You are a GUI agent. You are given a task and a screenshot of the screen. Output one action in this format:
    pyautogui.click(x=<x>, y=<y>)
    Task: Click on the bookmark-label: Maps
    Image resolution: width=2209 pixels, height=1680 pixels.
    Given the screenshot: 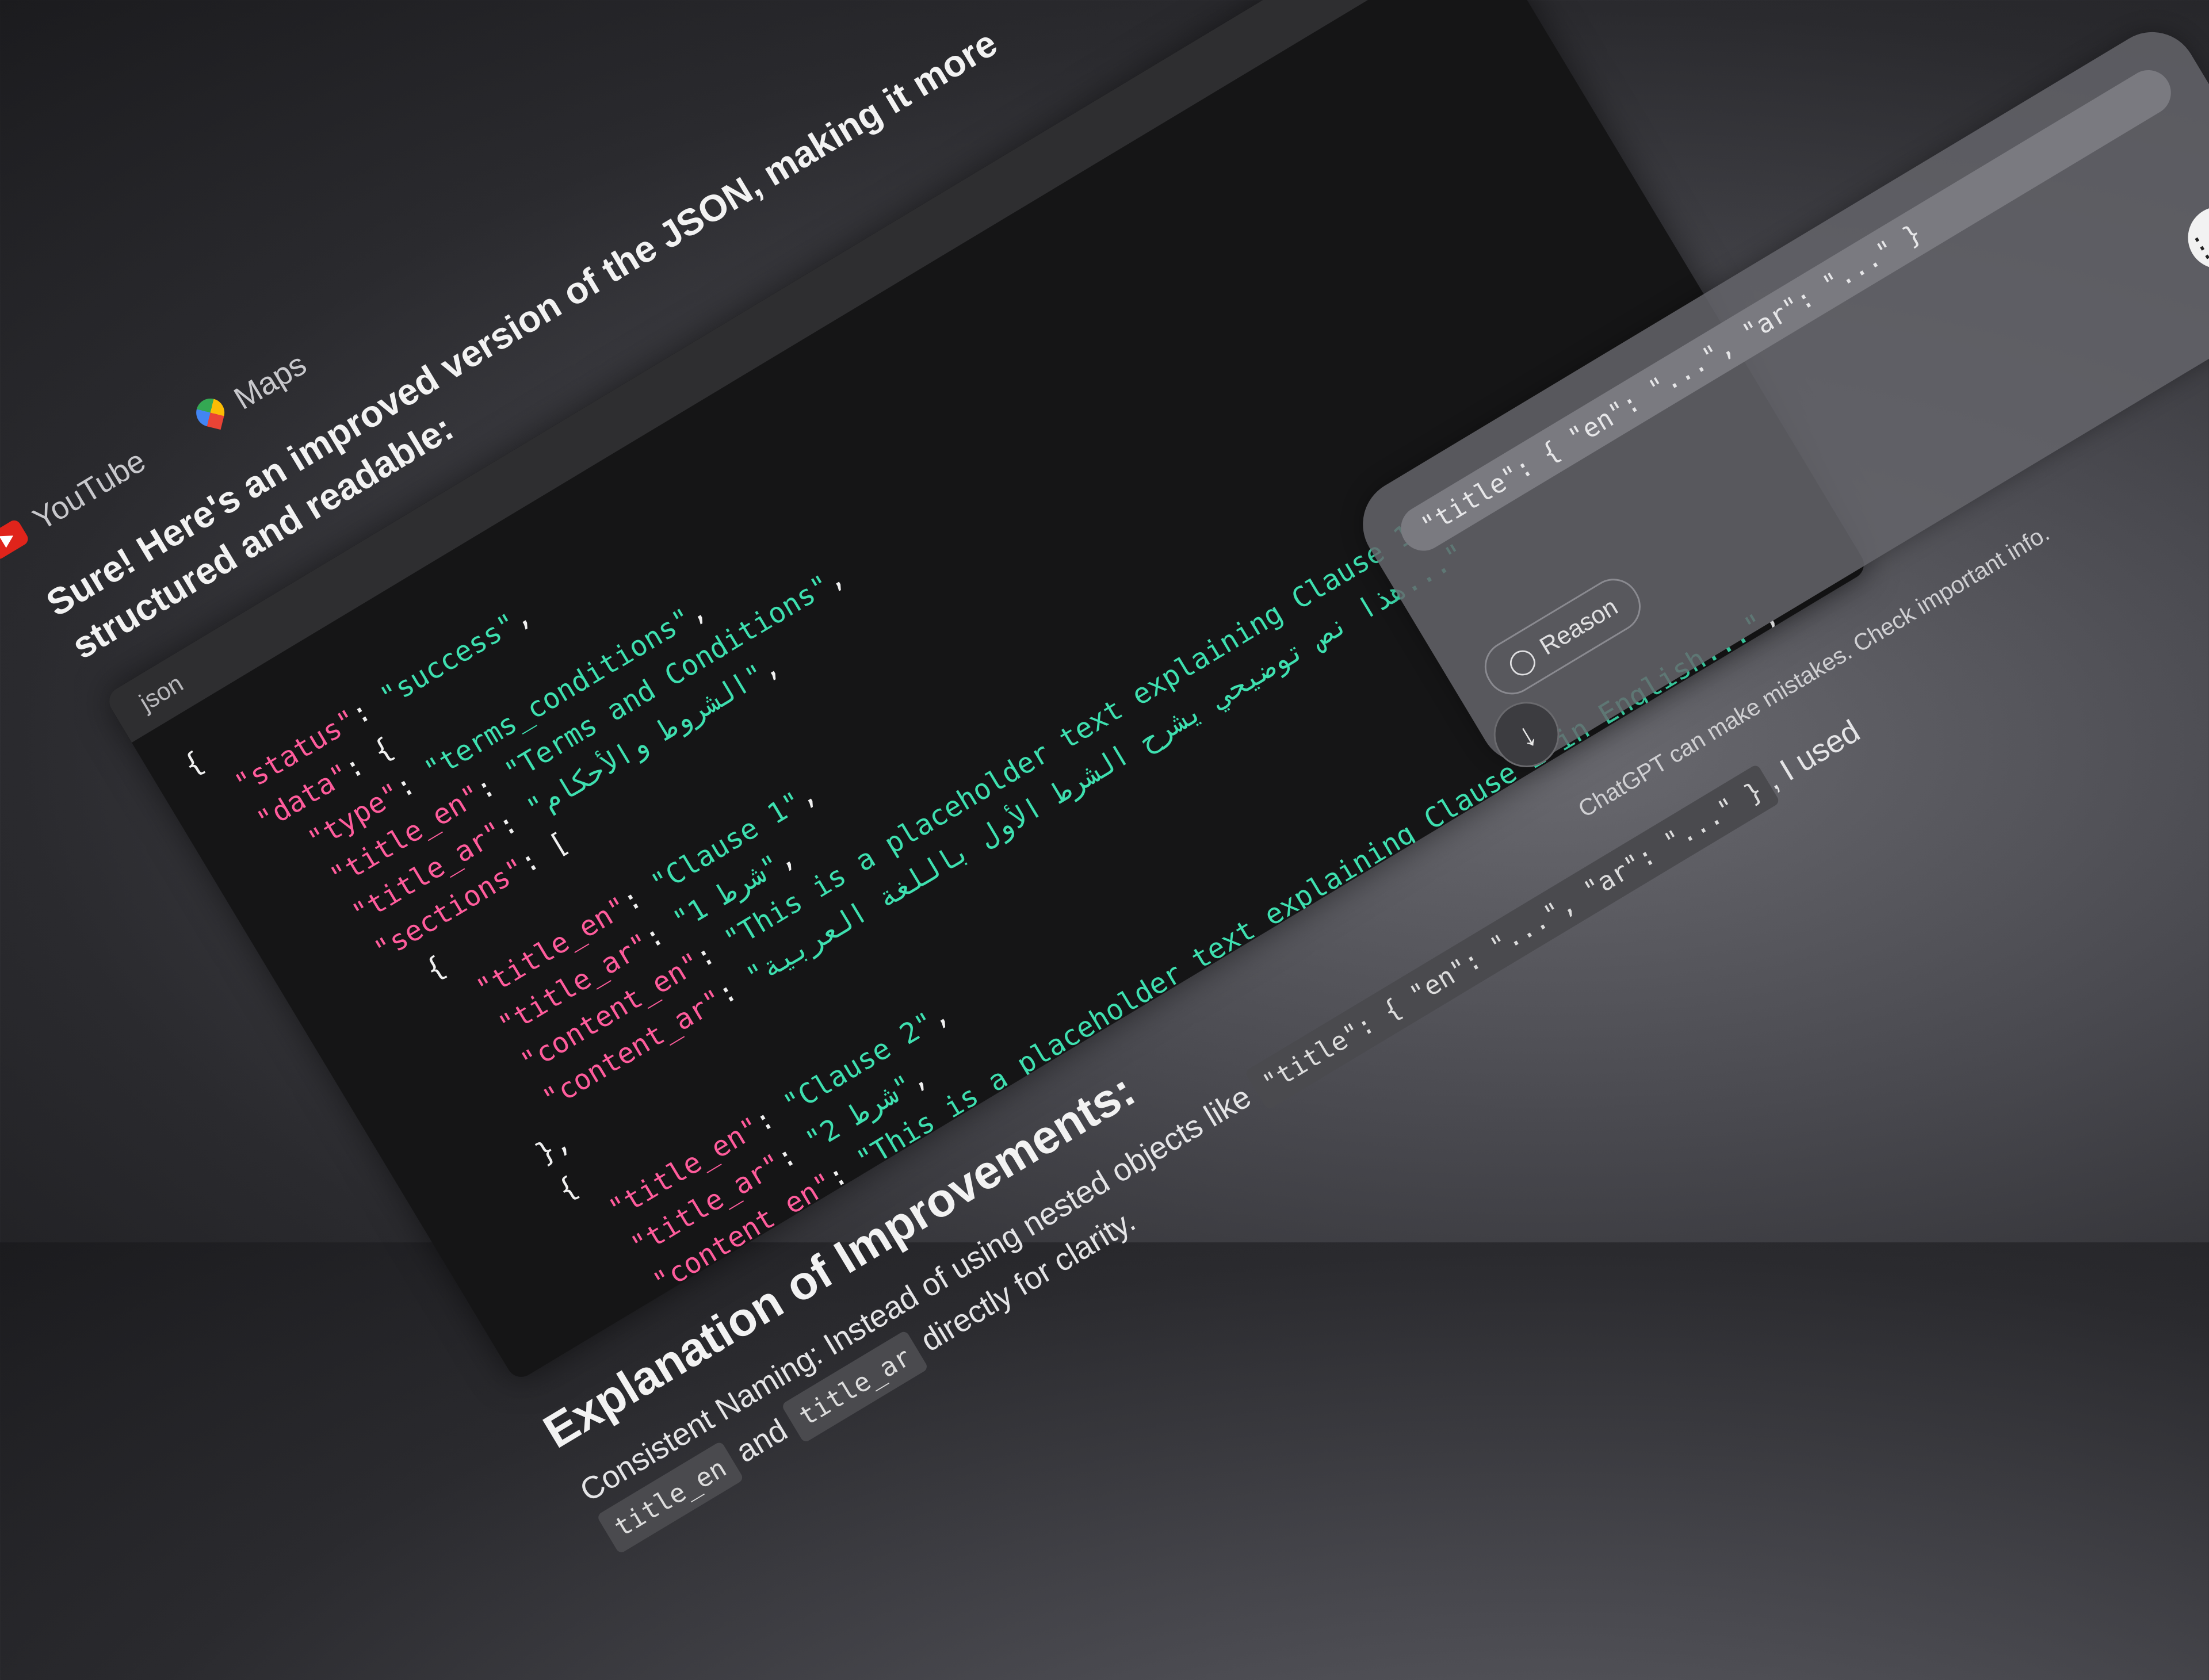 What is the action you would take?
    pyautogui.click(x=269, y=381)
    